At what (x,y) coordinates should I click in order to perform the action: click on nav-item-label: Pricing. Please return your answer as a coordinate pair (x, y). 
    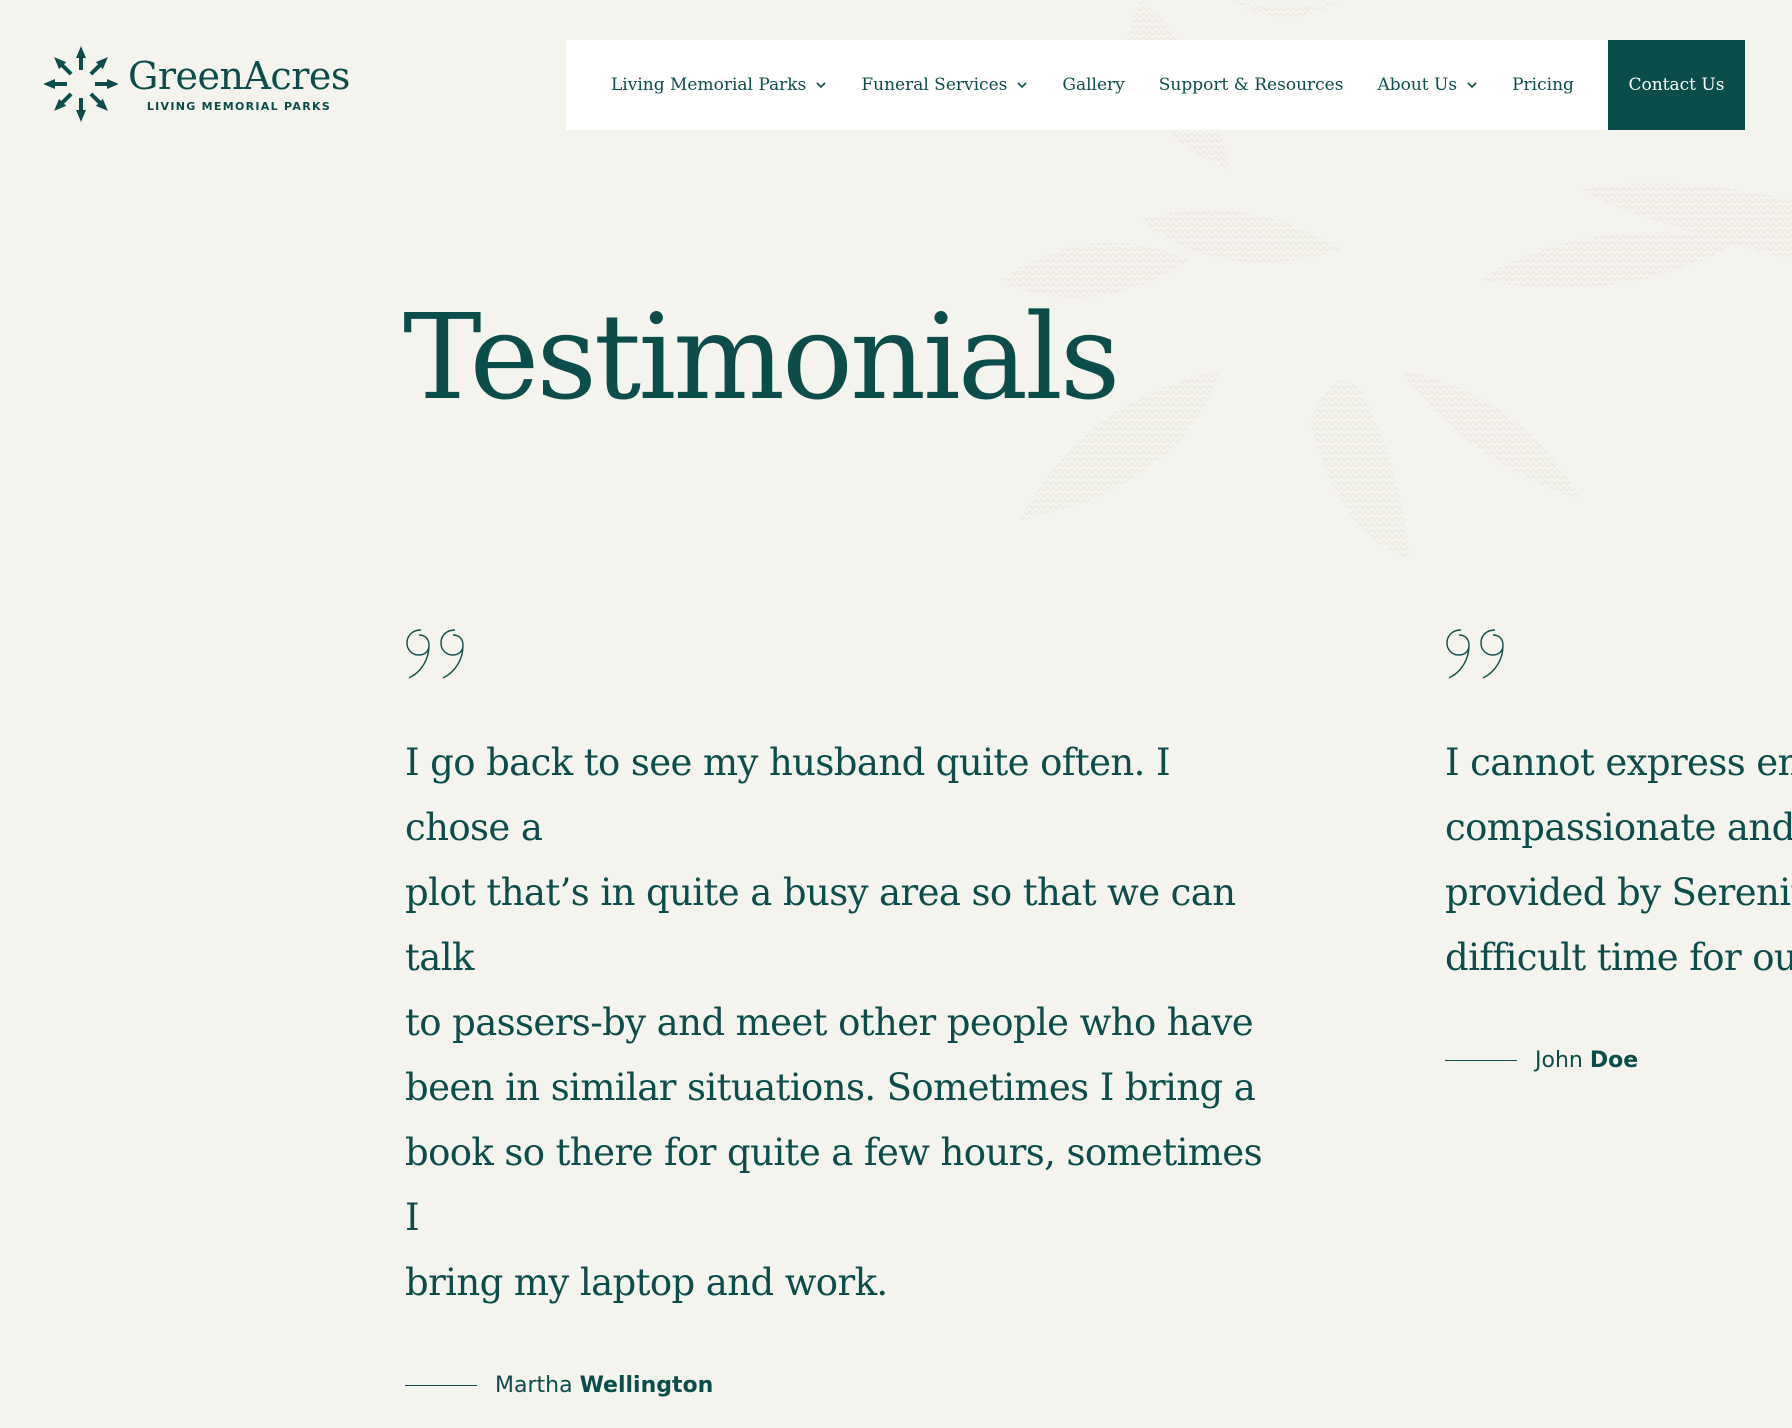
    Looking at the image, I should click on (1543, 85).